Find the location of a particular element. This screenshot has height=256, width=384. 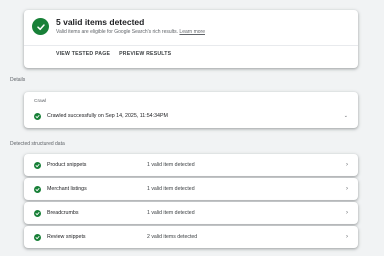

success-check-icon is located at coordinates (40, 26).